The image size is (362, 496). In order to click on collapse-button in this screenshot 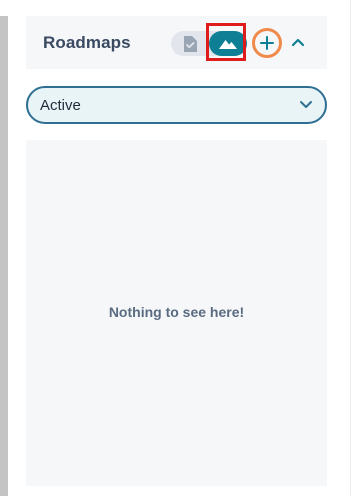, I will do `click(298, 42)`.